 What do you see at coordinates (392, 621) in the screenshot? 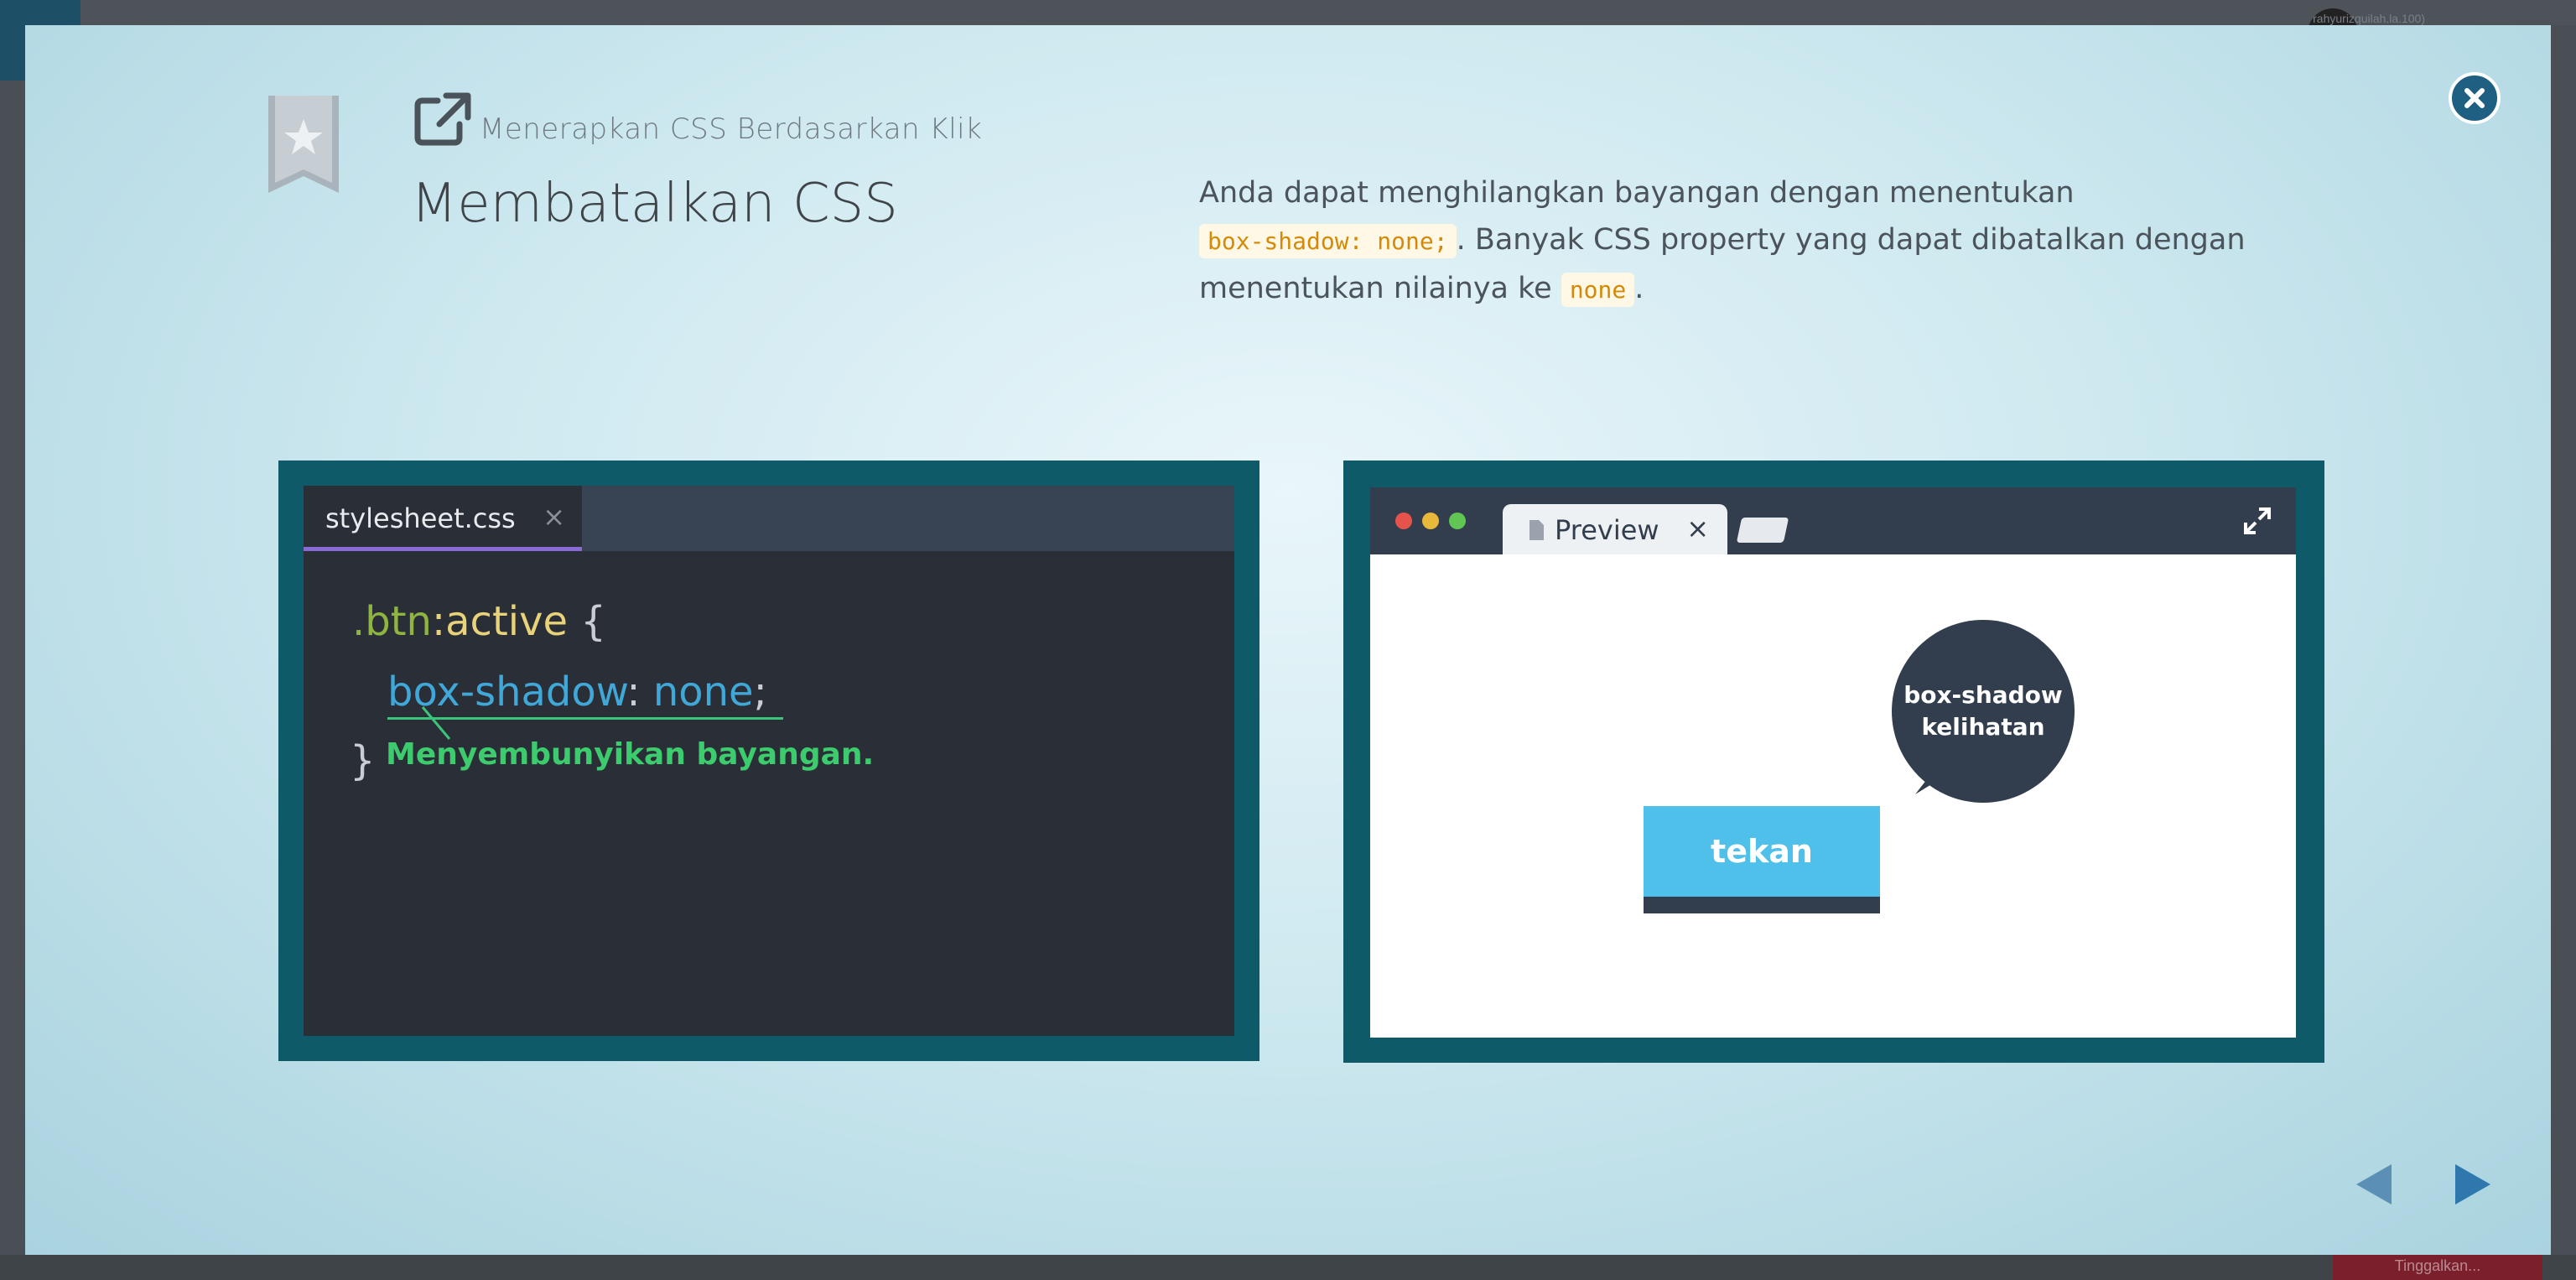
I see `css-selector: .btn` at bounding box center [392, 621].